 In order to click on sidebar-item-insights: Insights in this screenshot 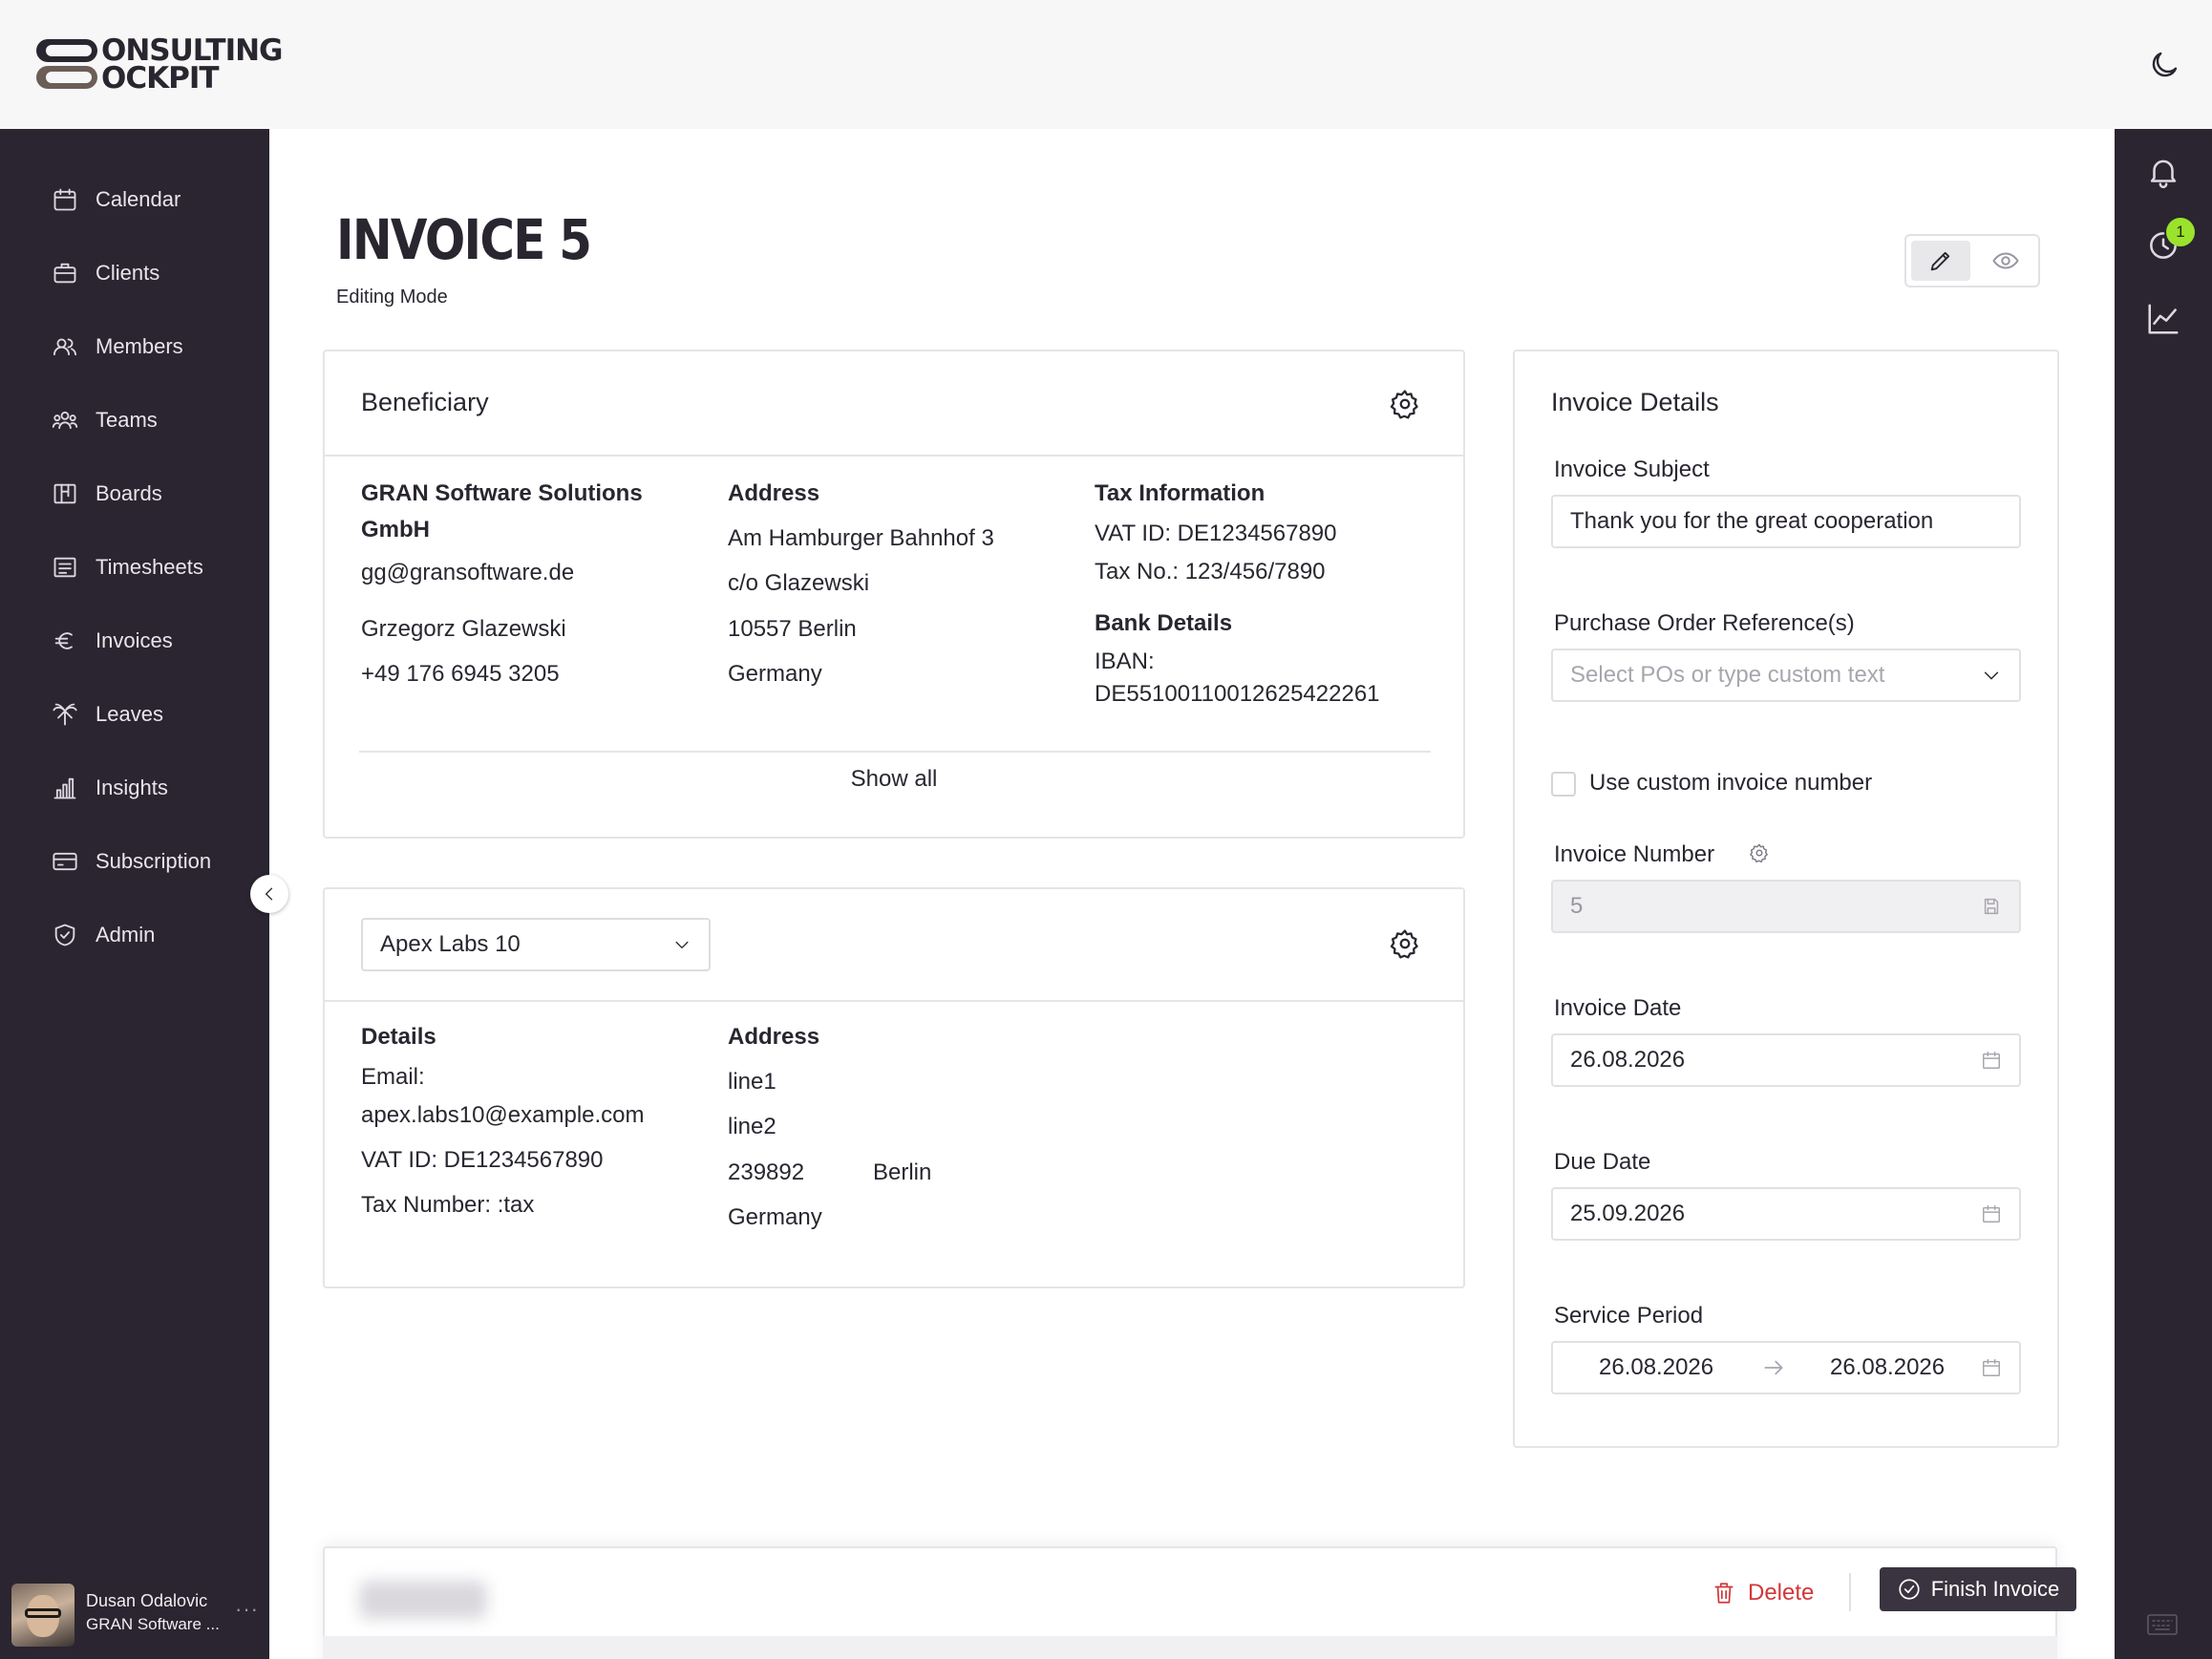, I will do `click(134, 788)`.